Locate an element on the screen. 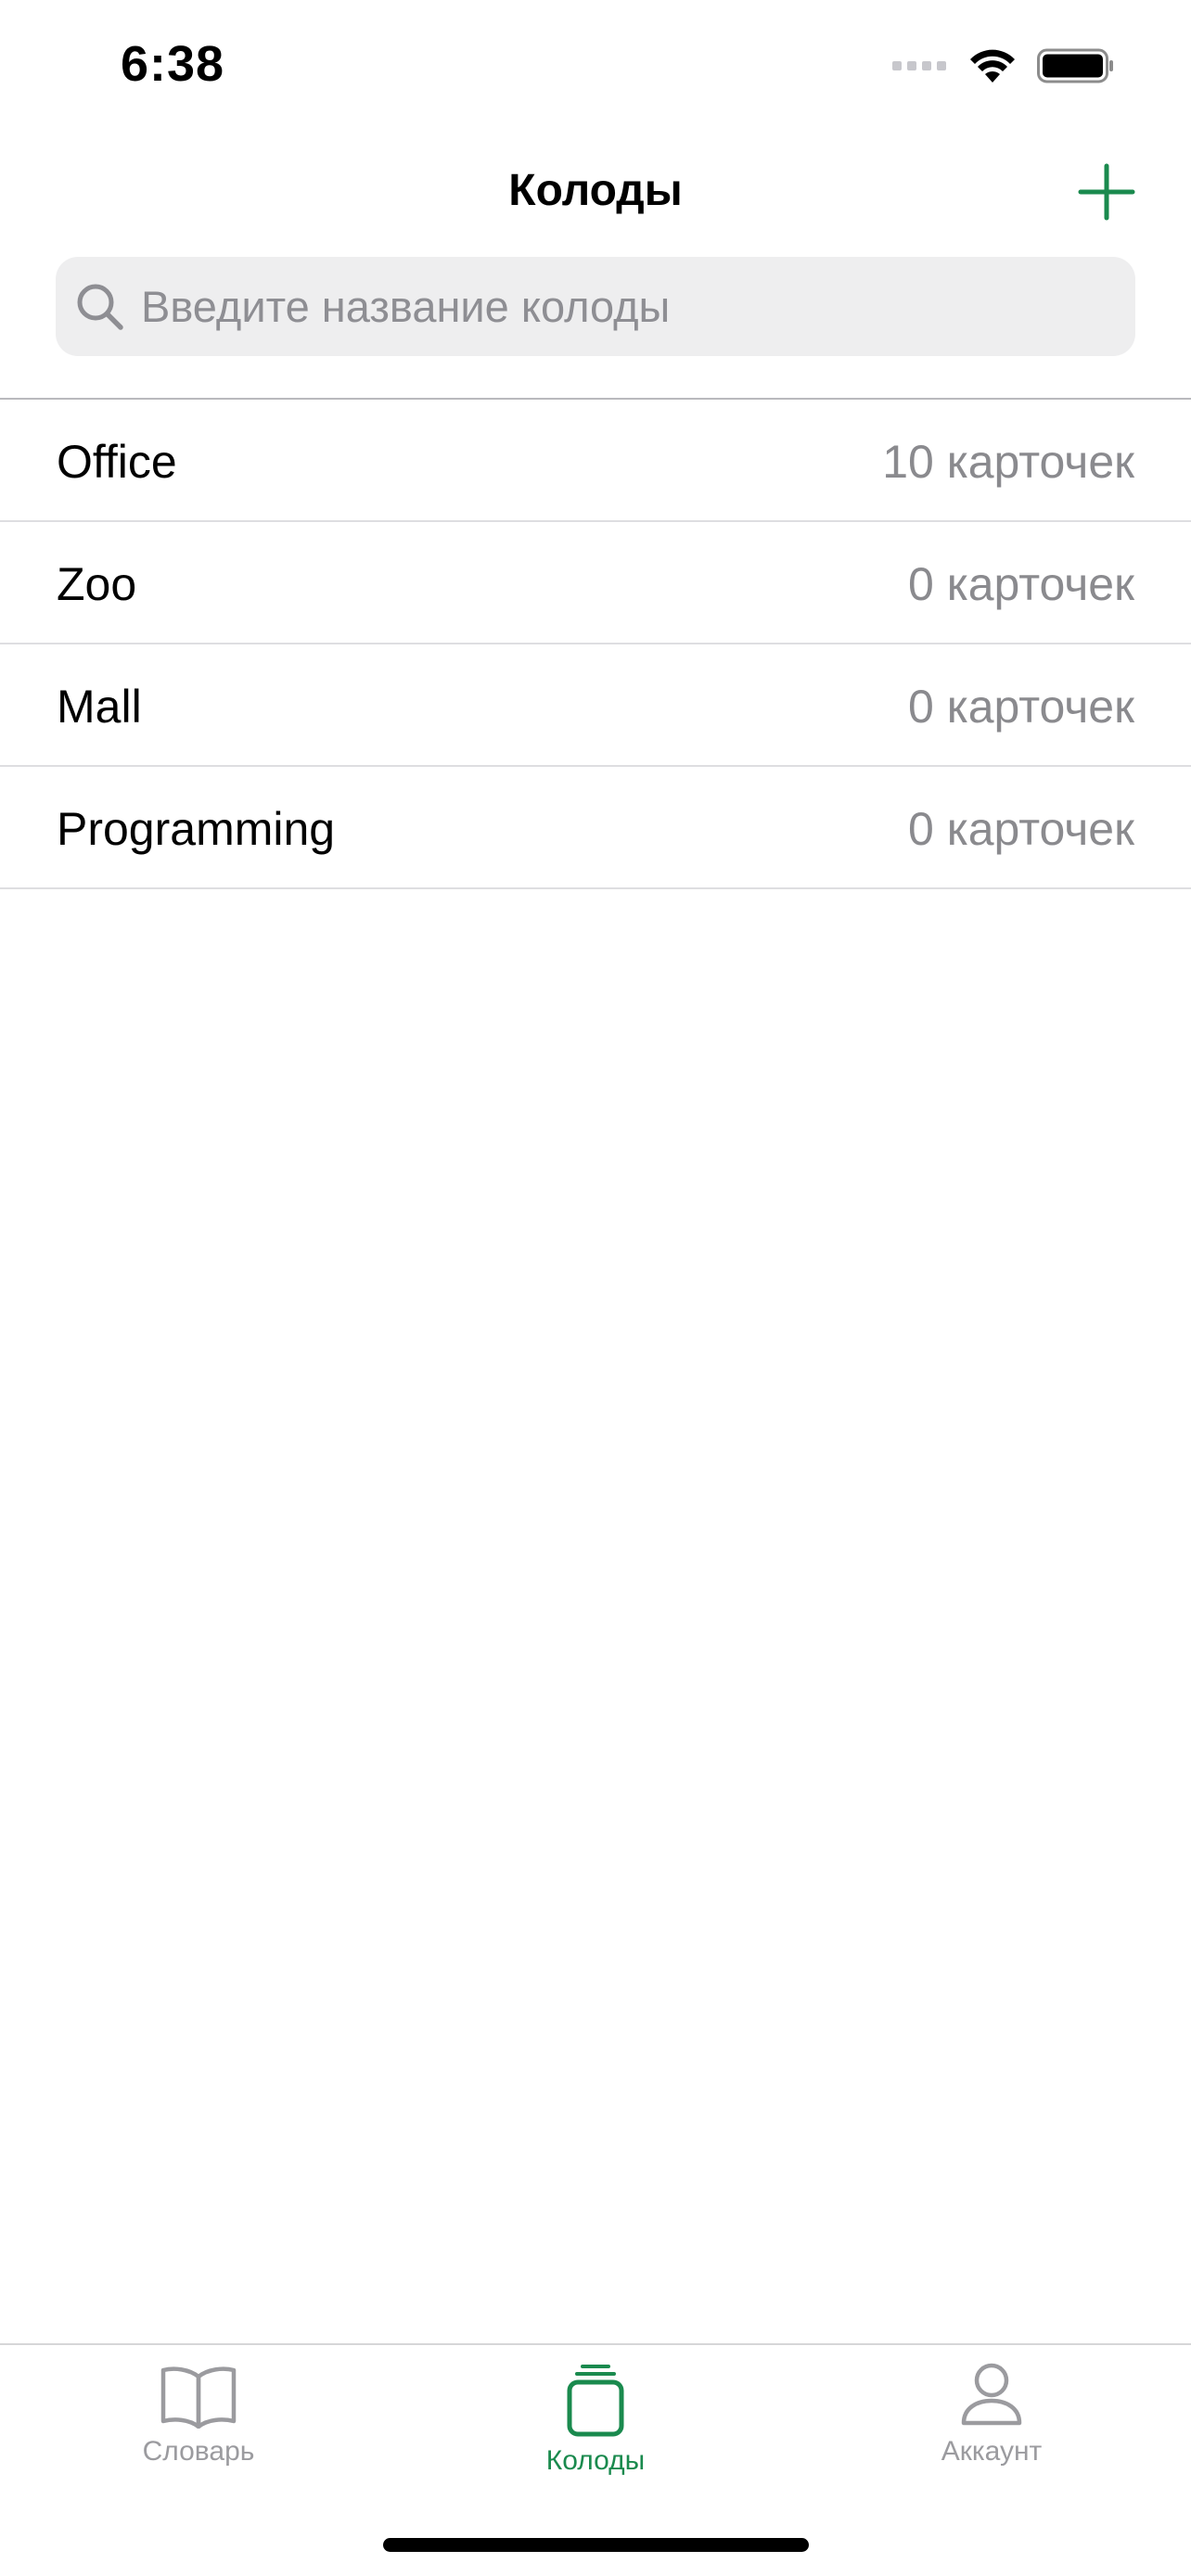  book-icon is located at coordinates (198, 2397).